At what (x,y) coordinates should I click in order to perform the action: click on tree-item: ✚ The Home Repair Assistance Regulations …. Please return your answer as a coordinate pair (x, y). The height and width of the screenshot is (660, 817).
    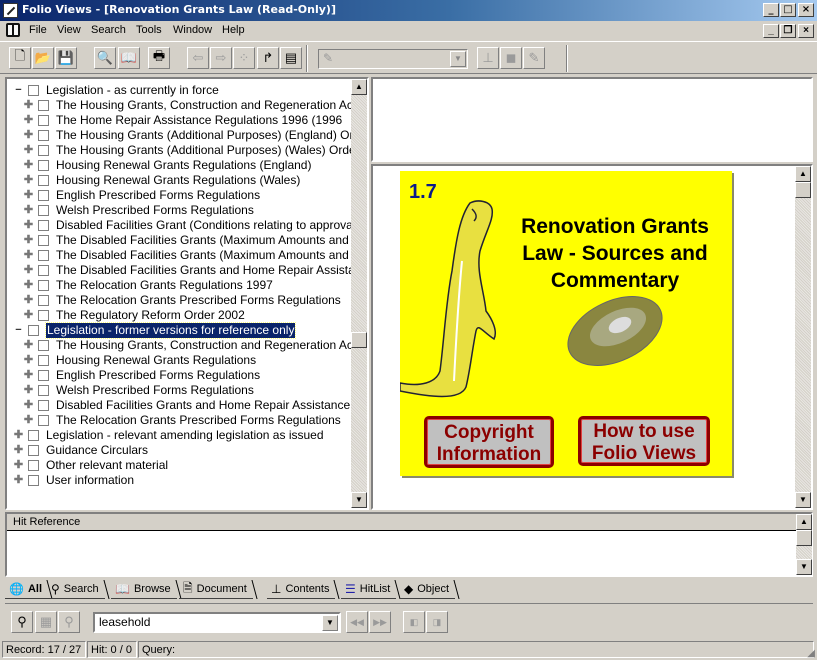
    Looking at the image, I should click on (181, 120).